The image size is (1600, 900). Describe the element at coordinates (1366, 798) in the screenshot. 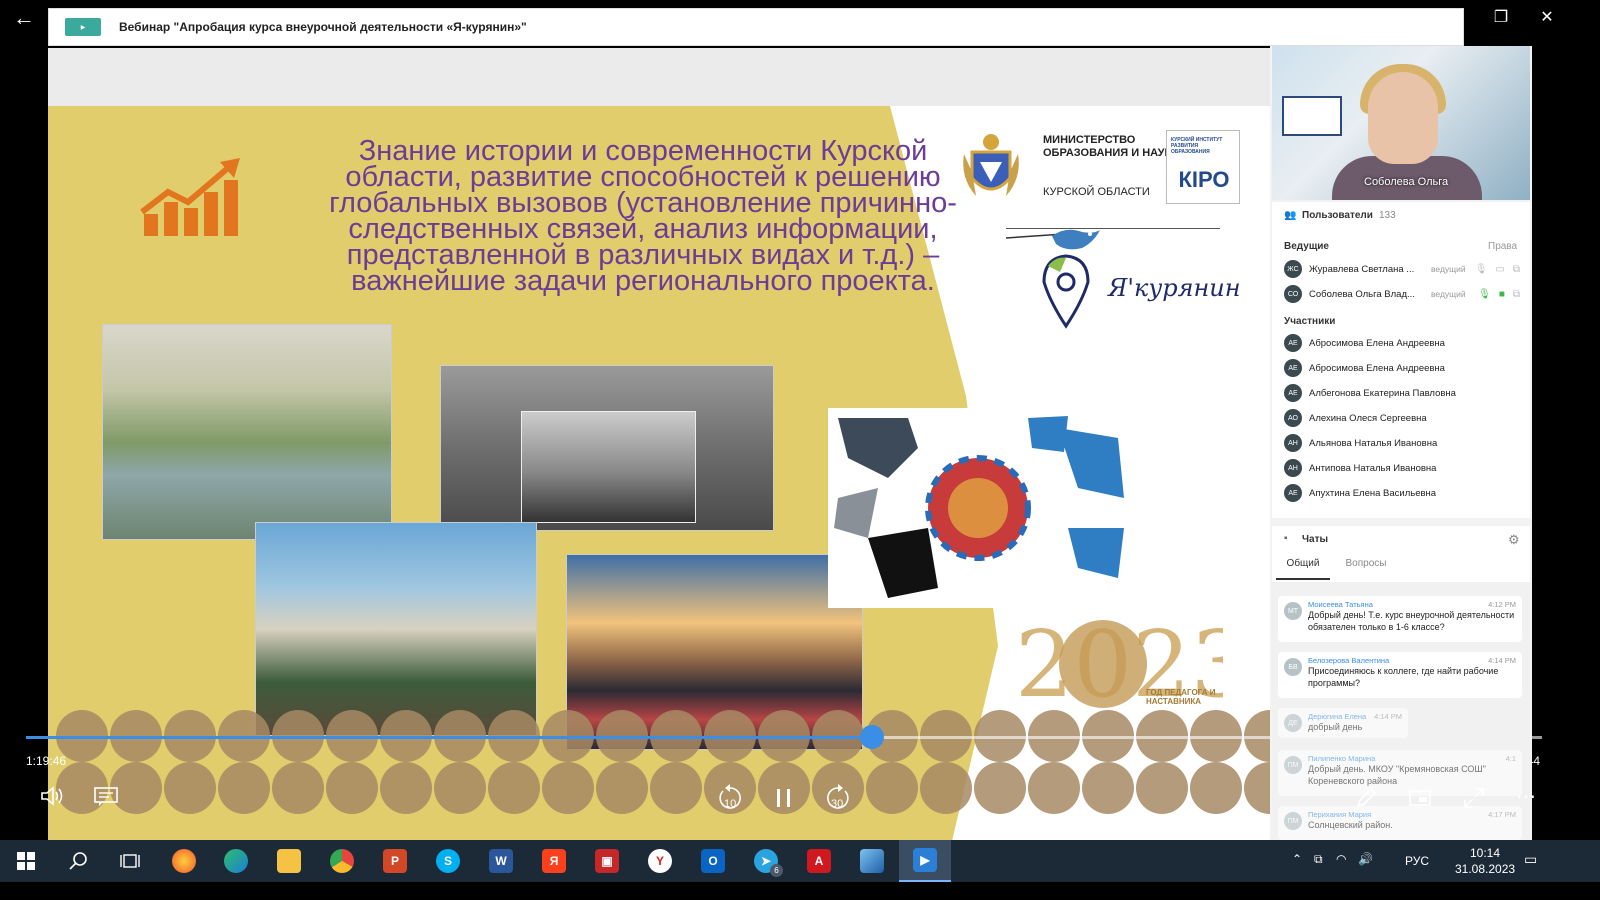

I see `pen-icon` at that location.